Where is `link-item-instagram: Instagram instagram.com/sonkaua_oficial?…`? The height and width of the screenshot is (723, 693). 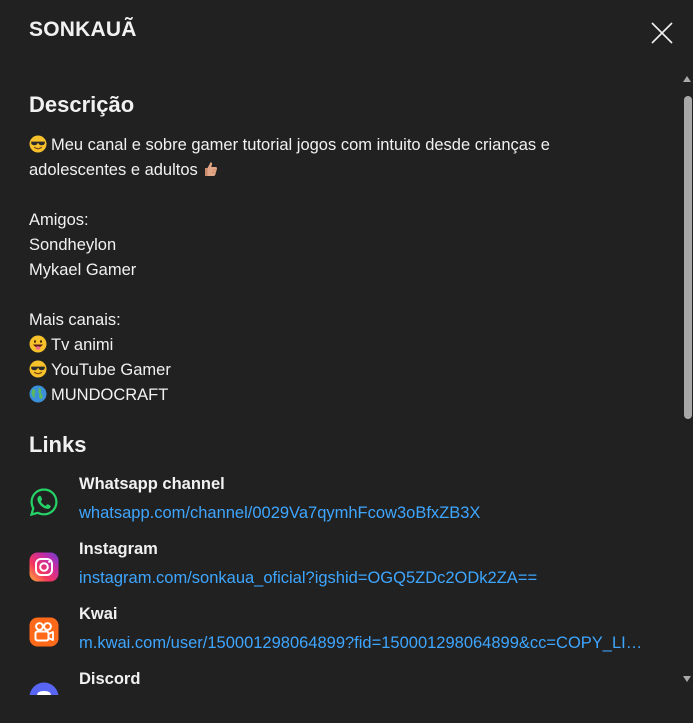 link-item-instagram: Instagram instagram.com/sonkaua_oficial?… is located at coordinates (349, 570).